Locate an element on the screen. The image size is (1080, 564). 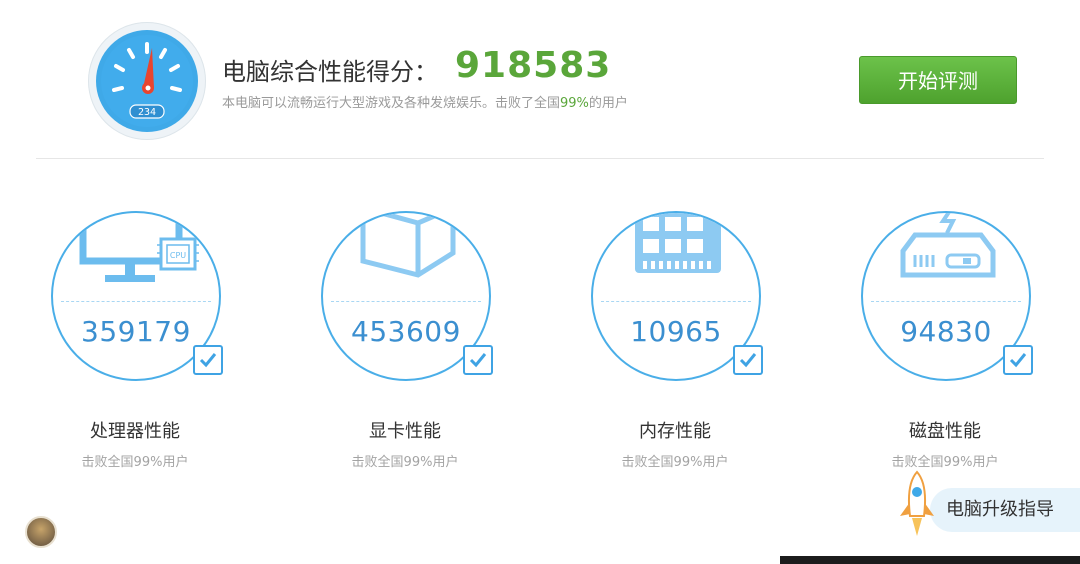
cpu-label: 处理器性能 is located at coordinates (135, 431).